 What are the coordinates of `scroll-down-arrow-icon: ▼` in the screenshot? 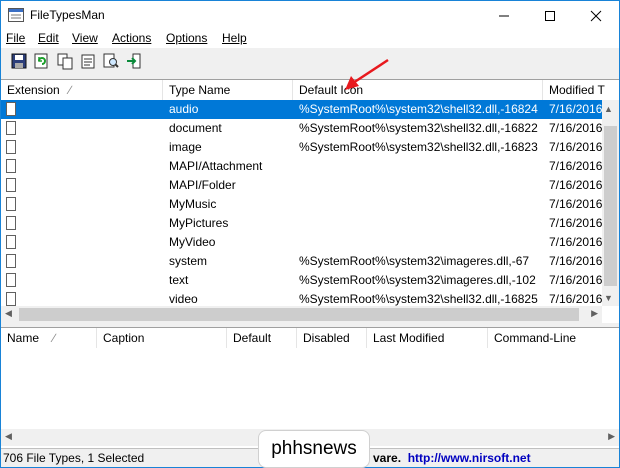 It's located at (608, 298).